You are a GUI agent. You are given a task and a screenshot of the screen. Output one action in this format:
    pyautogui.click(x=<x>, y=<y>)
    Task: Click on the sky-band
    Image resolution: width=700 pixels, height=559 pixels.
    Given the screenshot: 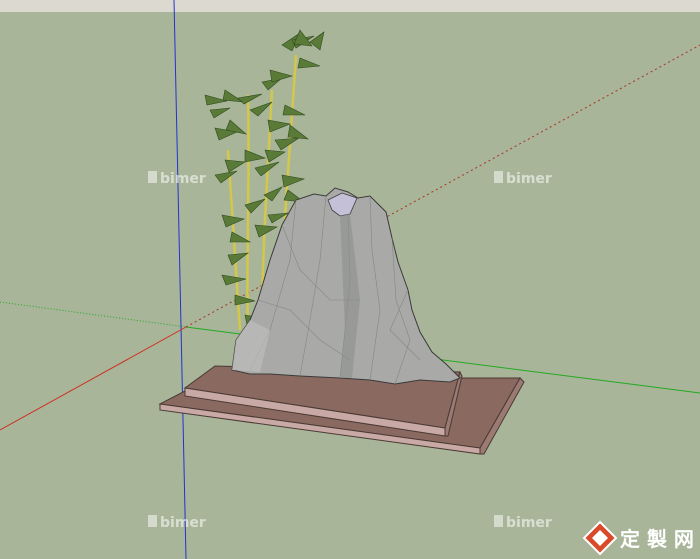 What is the action you would take?
    pyautogui.click(x=350, y=6)
    